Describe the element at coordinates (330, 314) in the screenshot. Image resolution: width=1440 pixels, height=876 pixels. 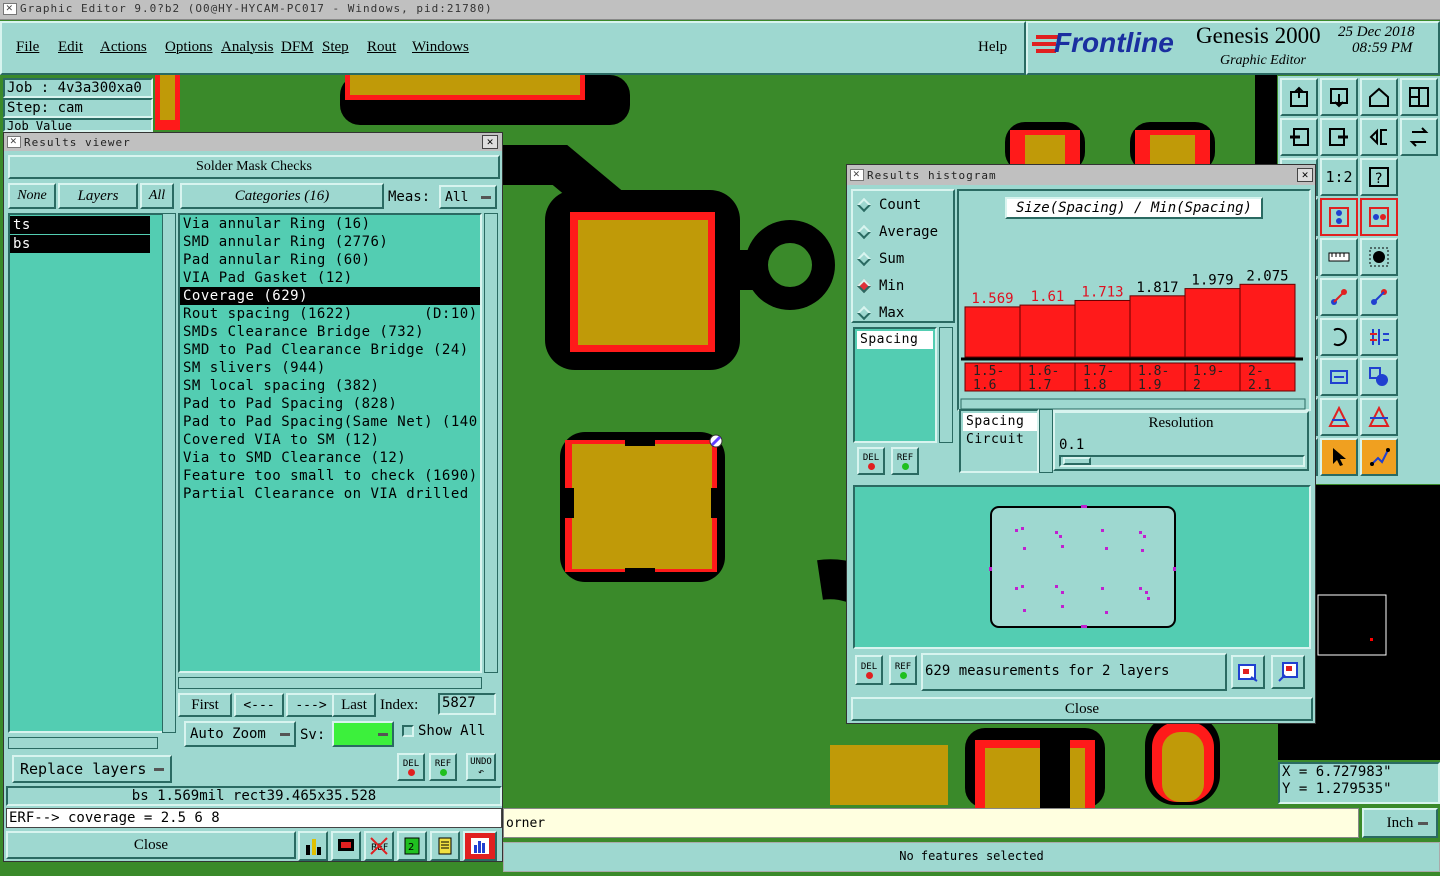
I see `category-item: Rout spacing (1622) (D:10)` at that location.